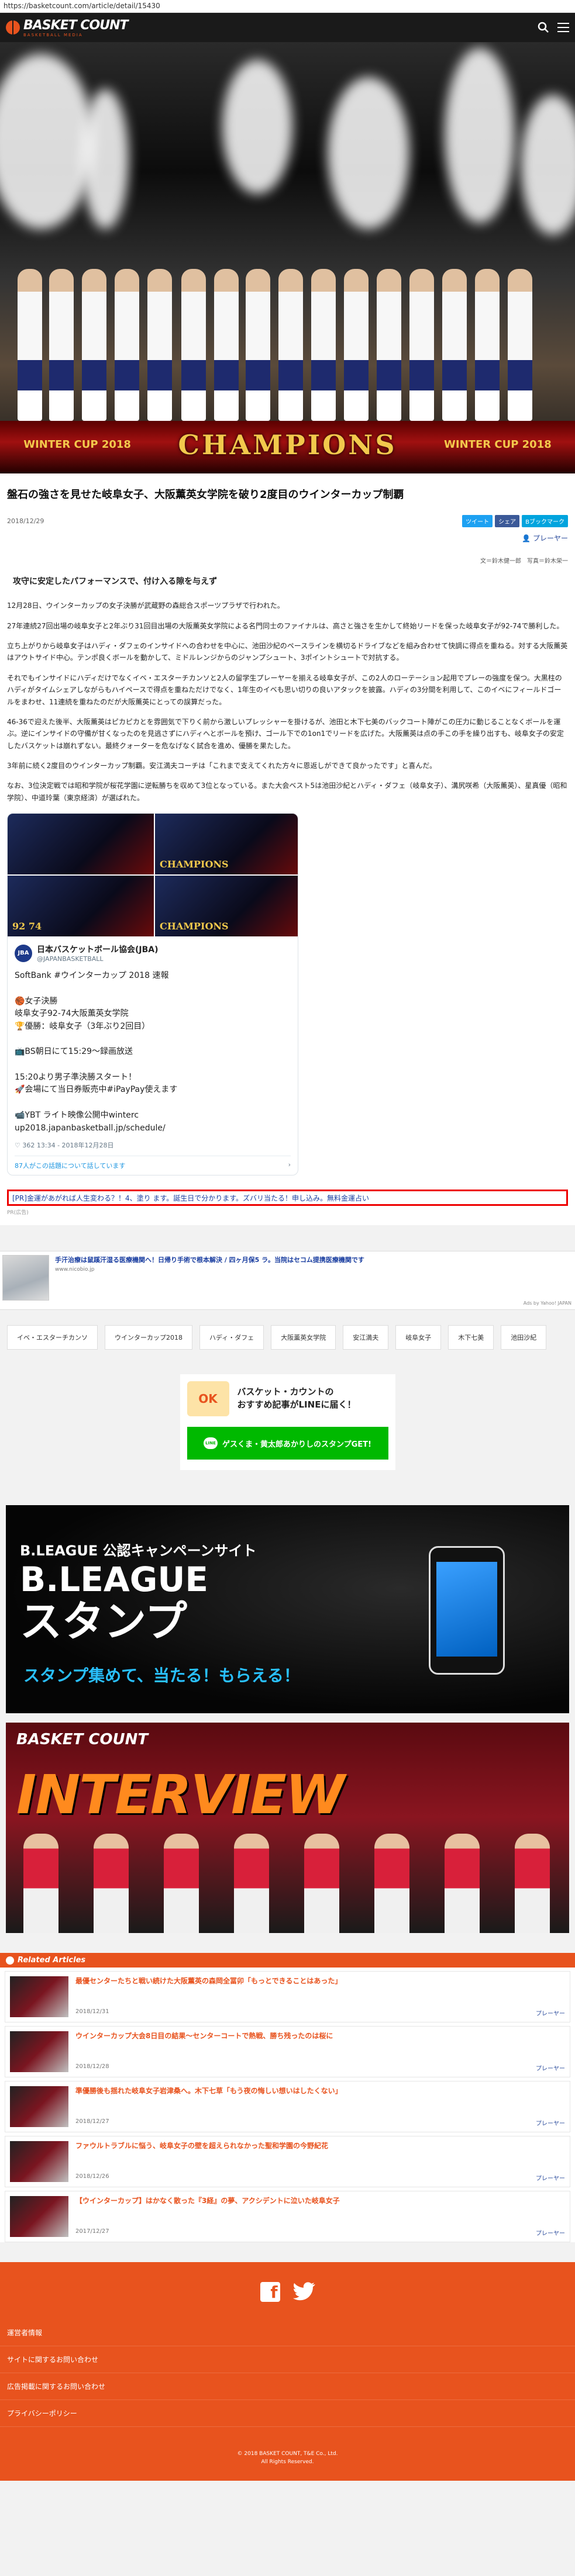 This screenshot has height=2576, width=575. What do you see at coordinates (92, 2176) in the screenshot?
I see `related-date: 2018/12/26` at bounding box center [92, 2176].